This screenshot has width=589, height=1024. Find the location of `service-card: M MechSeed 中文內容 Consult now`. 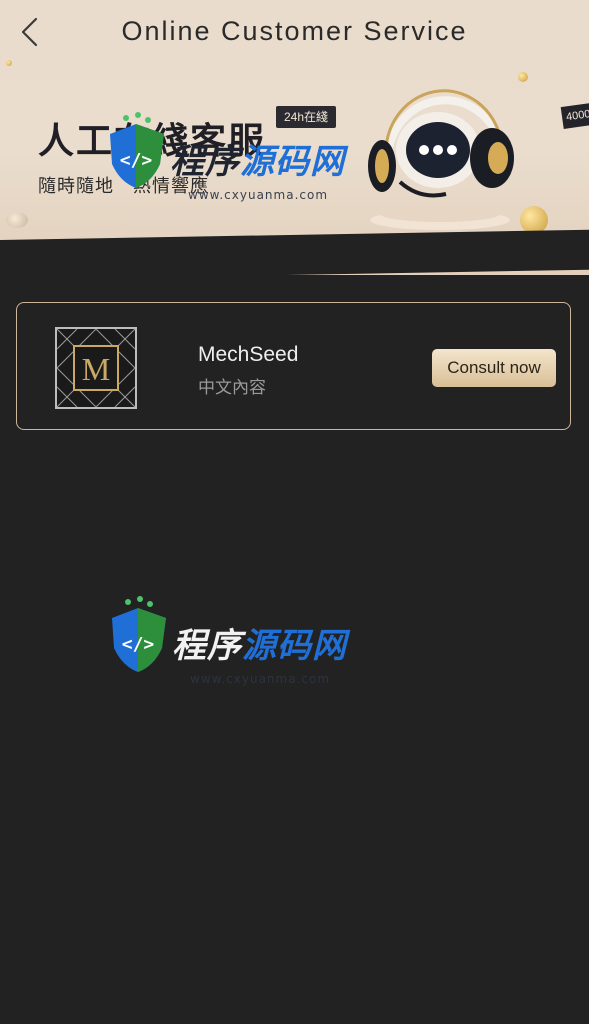

service-card: M MechSeed 中文內容 Consult now is located at coordinates (293, 366).